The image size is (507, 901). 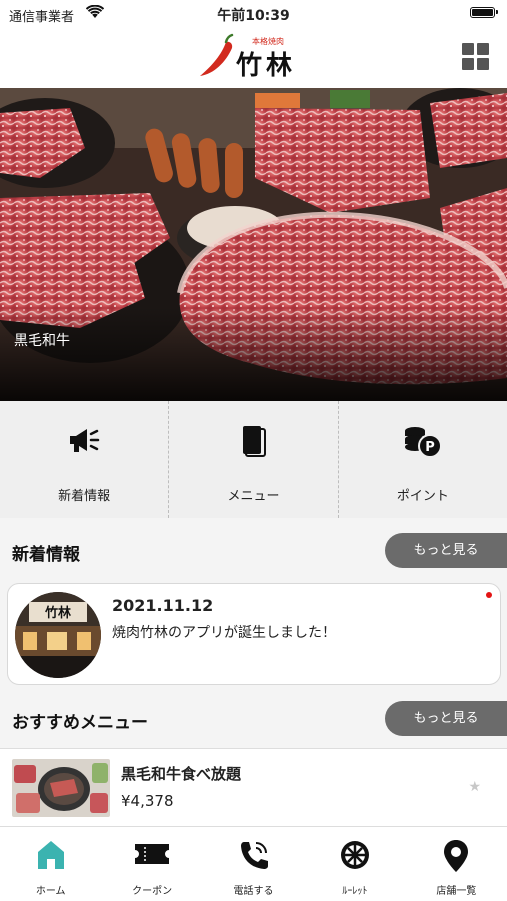 What do you see at coordinates (181, 774) in the screenshot?
I see `menu-item-name: 黒毛和牛食べ放題` at bounding box center [181, 774].